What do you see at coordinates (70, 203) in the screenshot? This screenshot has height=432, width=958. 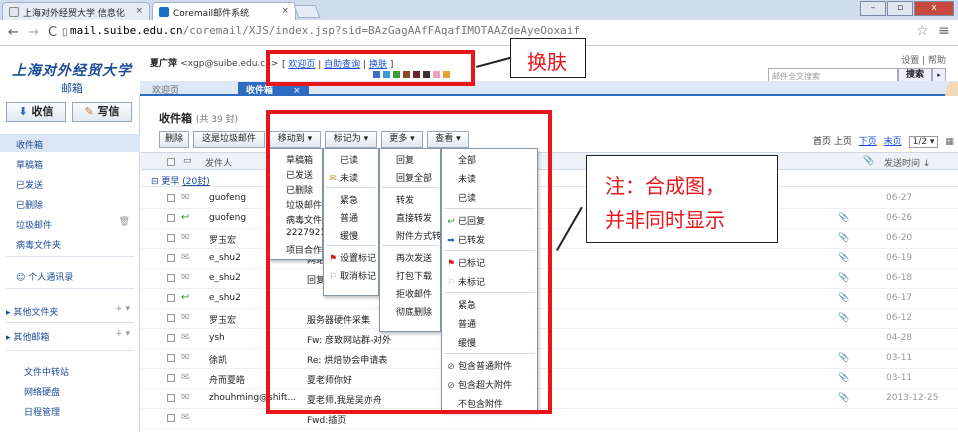 I see `nav-deleted: 已删除` at bounding box center [70, 203].